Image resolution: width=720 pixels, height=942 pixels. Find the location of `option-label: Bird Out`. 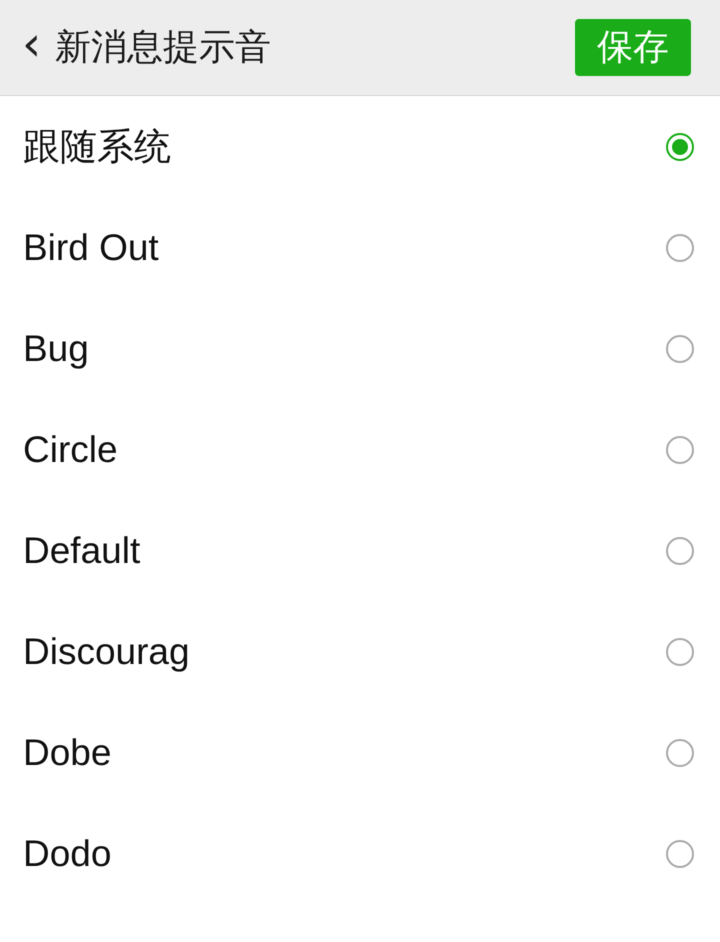

option-label: Bird Out is located at coordinates (91, 248).